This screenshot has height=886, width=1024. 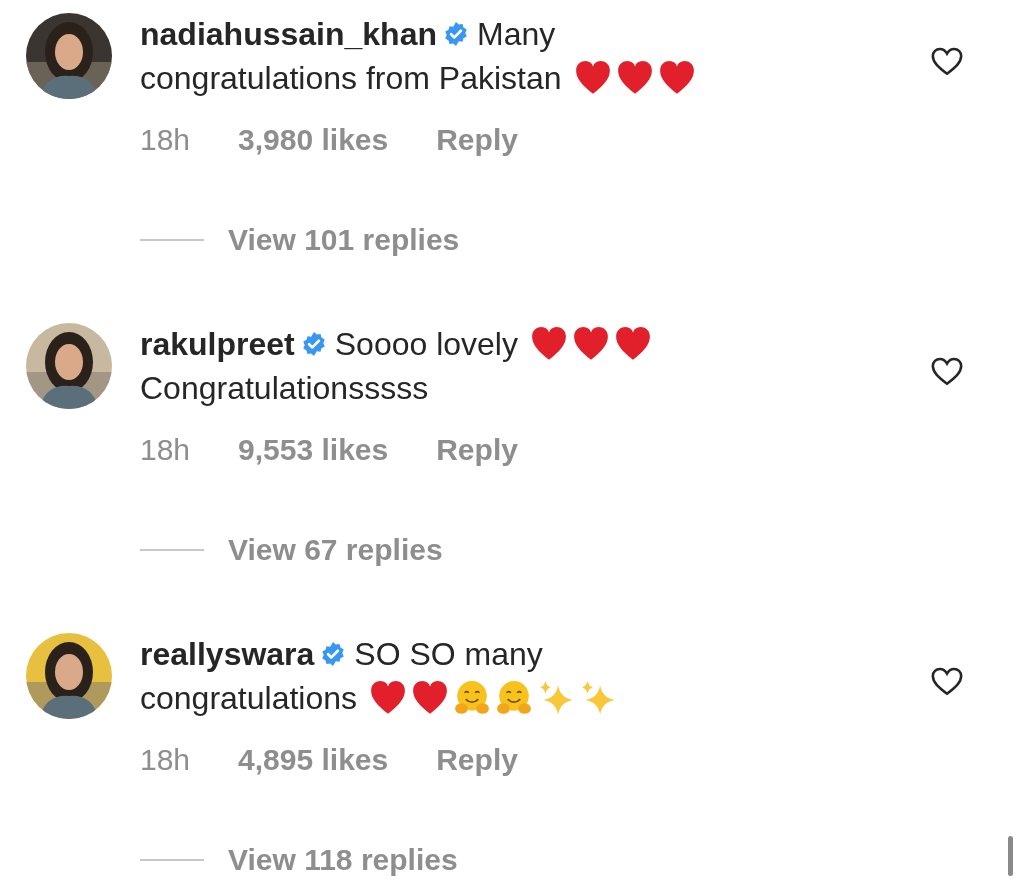 What do you see at coordinates (335, 550) in the screenshot?
I see `view-replies-button: View 67 replies` at bounding box center [335, 550].